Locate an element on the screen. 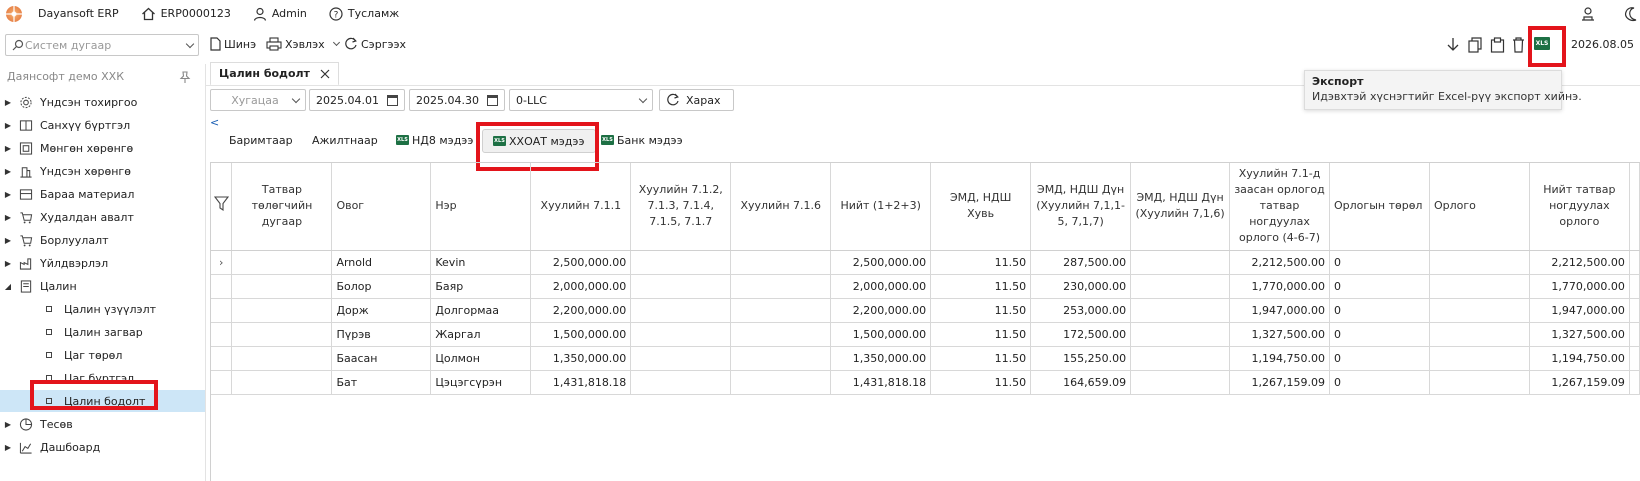 The width and height of the screenshot is (1640, 481). subtab-bank: XLS Банк мэдээ is located at coordinates (642, 140).